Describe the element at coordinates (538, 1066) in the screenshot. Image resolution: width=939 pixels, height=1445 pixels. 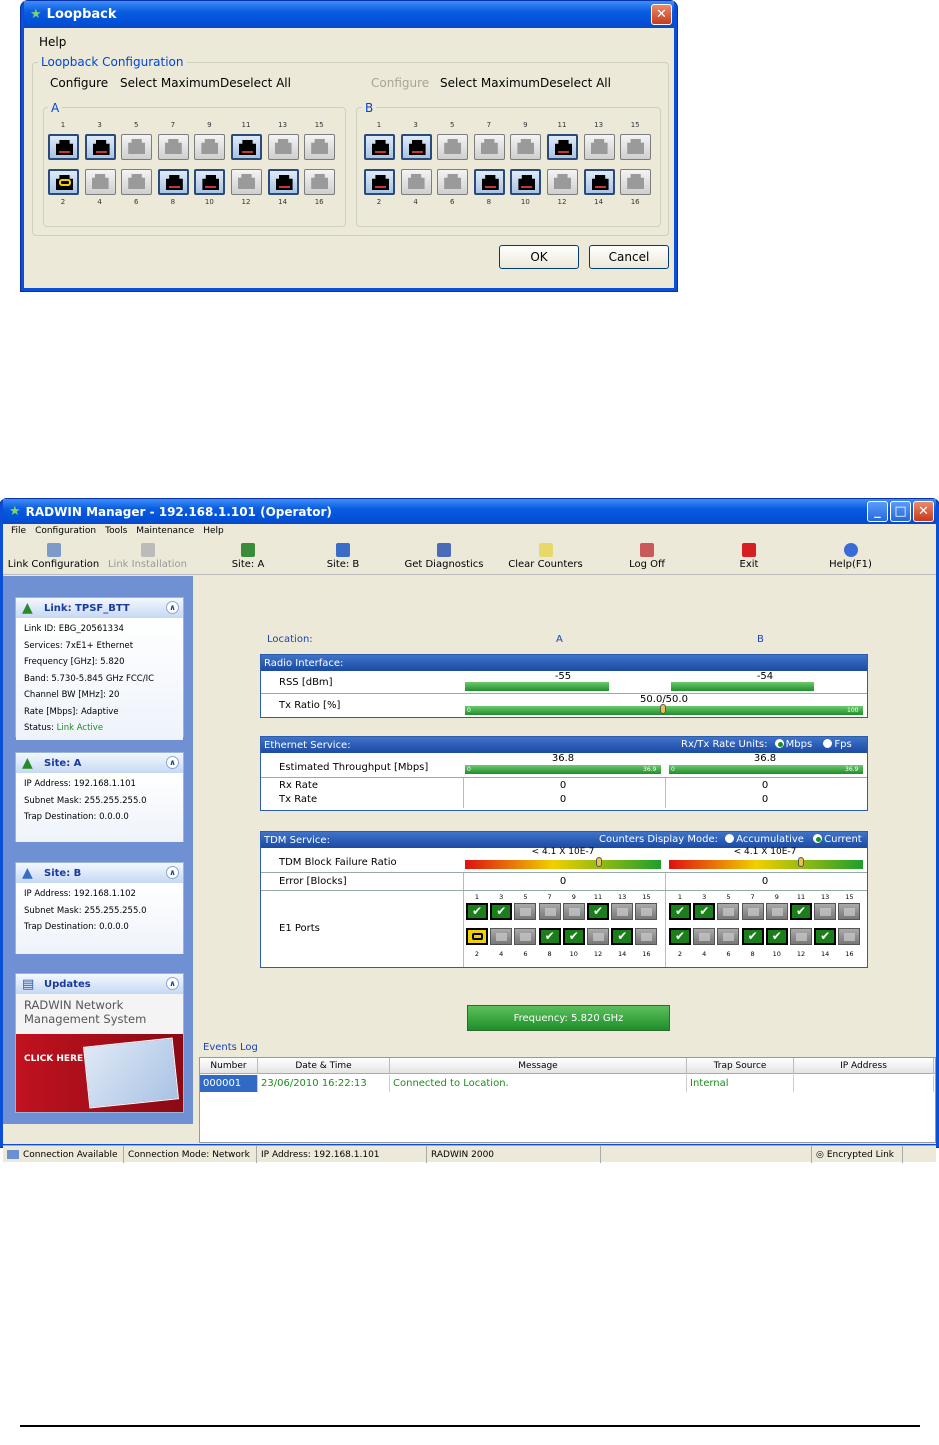
I see `col-message: Message` at that location.